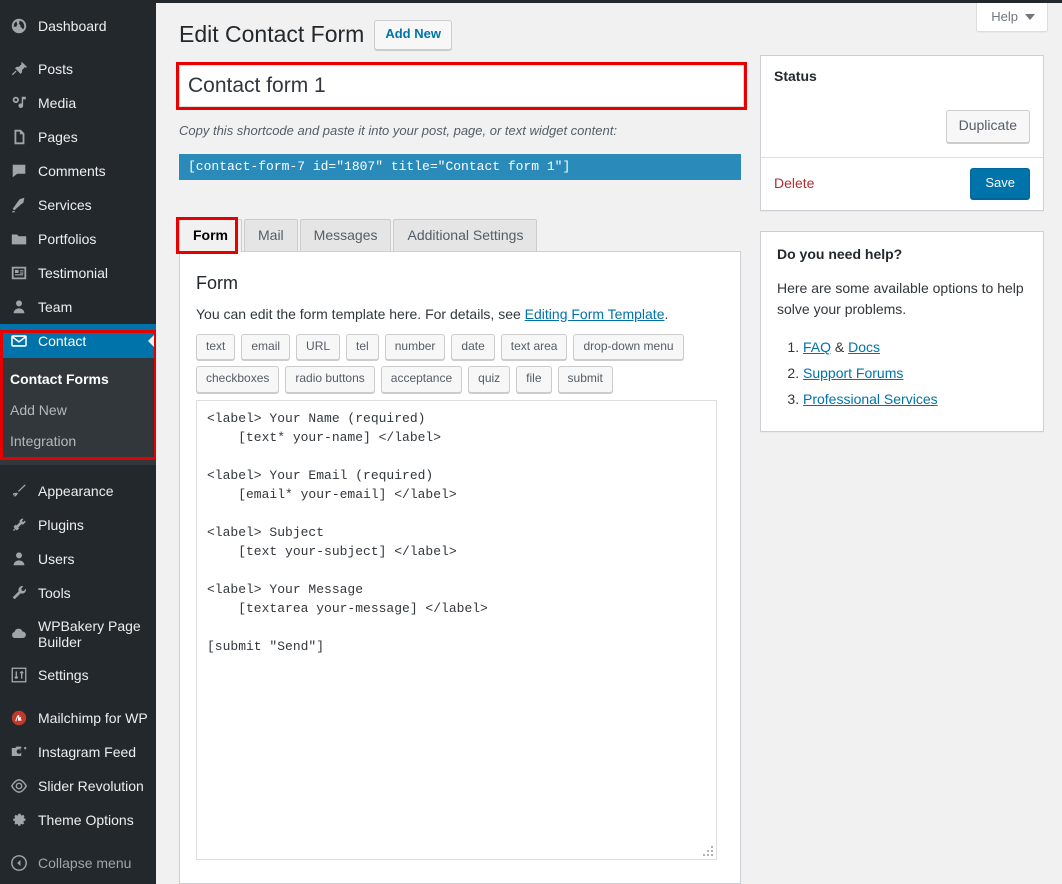  I want to click on sidebar-item-users: Users, so click(78, 559).